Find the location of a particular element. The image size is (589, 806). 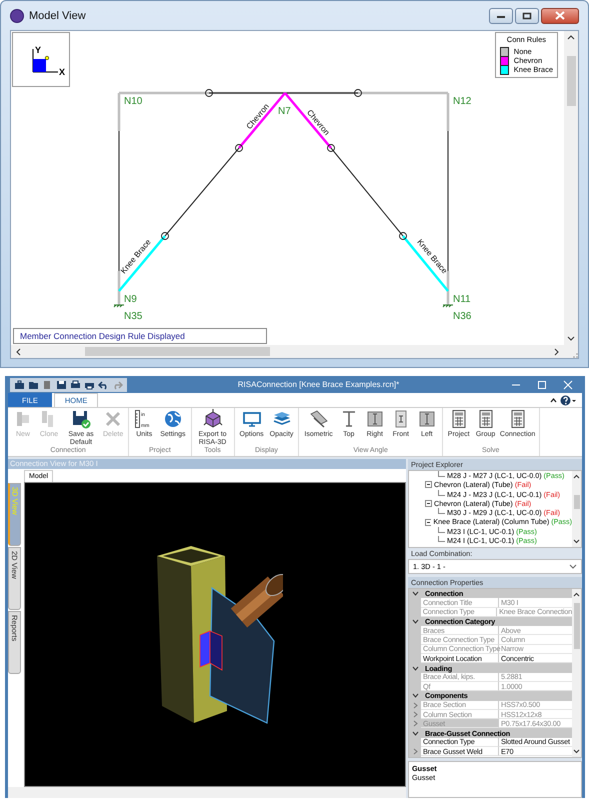

window-title: RISAConnection [Knee Brace Examples.rcn]* is located at coordinates (318, 384).